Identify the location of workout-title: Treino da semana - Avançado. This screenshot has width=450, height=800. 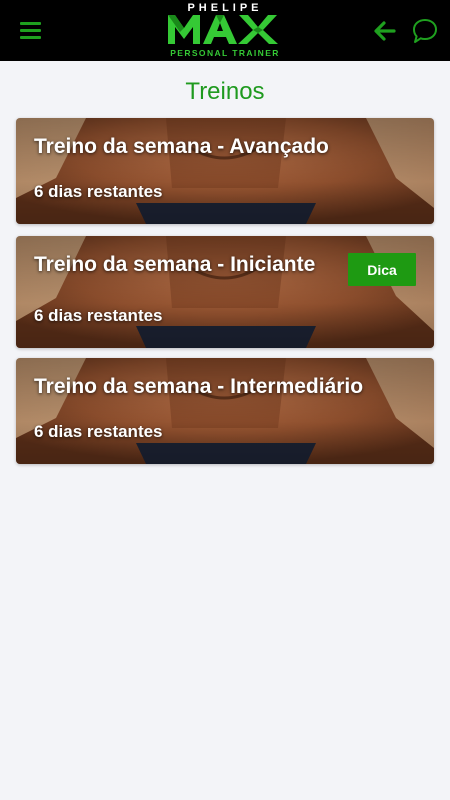
(181, 146).